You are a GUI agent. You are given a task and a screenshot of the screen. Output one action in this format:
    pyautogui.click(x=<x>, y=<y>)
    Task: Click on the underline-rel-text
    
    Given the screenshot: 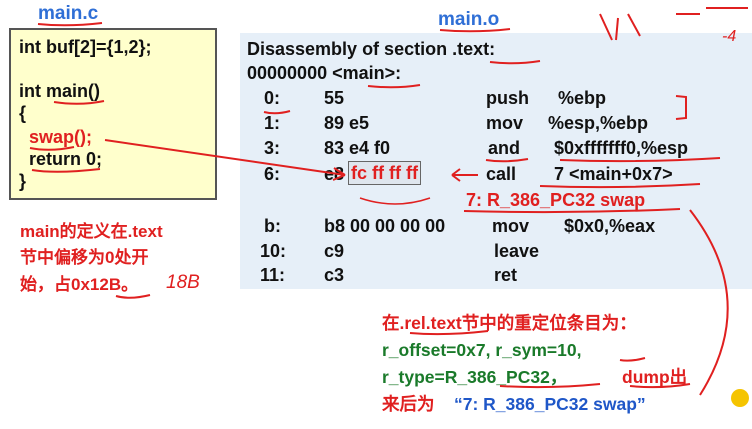 What is the action you would take?
    pyautogui.click(x=449, y=333)
    